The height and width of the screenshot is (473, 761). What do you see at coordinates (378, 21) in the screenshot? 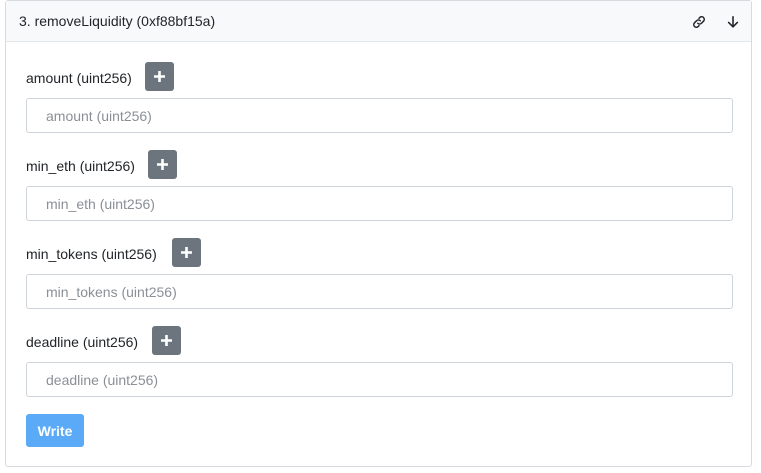
I see `card-header: 3. removeLiquidity (0xf88bf15a)` at bounding box center [378, 21].